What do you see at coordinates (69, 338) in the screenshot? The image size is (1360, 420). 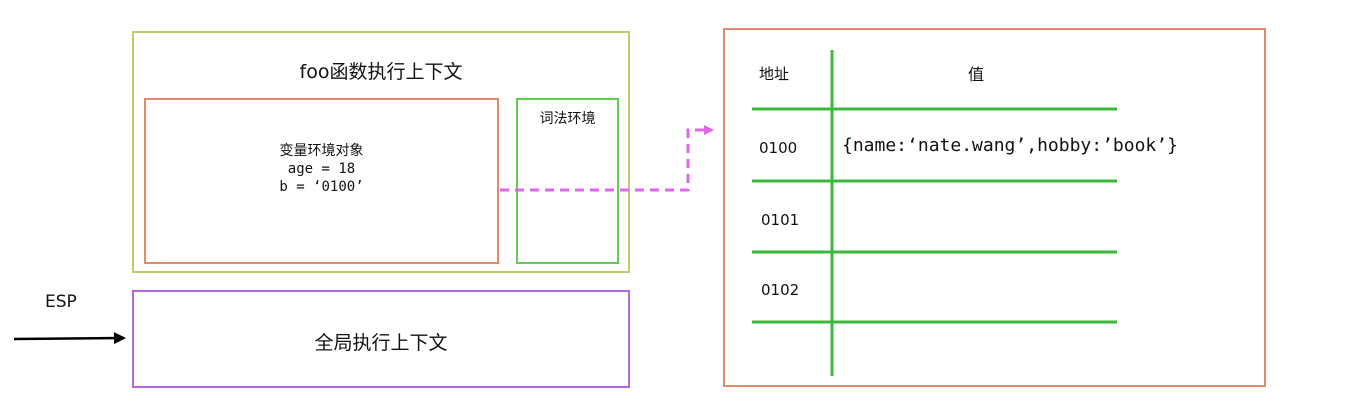 I see `esp-arrow` at bounding box center [69, 338].